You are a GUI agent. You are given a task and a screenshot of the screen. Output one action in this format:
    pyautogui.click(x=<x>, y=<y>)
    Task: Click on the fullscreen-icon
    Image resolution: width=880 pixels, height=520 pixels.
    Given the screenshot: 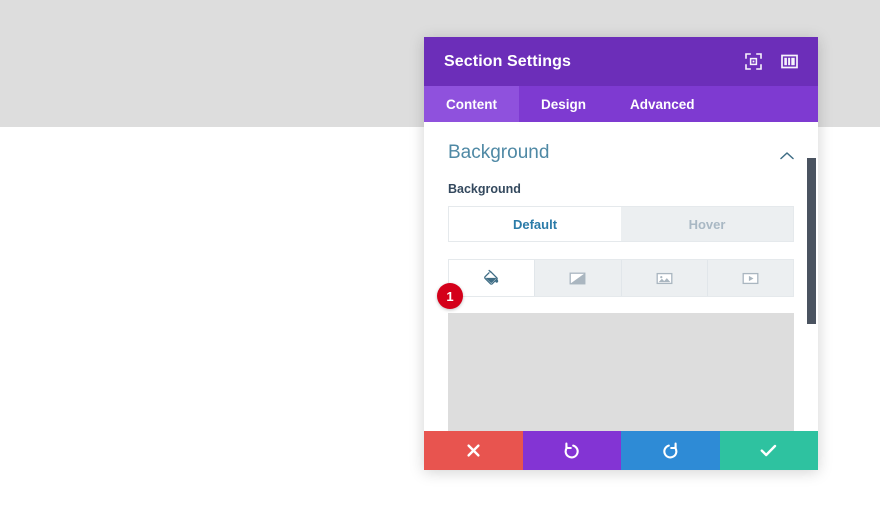 What is the action you would take?
    pyautogui.click(x=753, y=61)
    